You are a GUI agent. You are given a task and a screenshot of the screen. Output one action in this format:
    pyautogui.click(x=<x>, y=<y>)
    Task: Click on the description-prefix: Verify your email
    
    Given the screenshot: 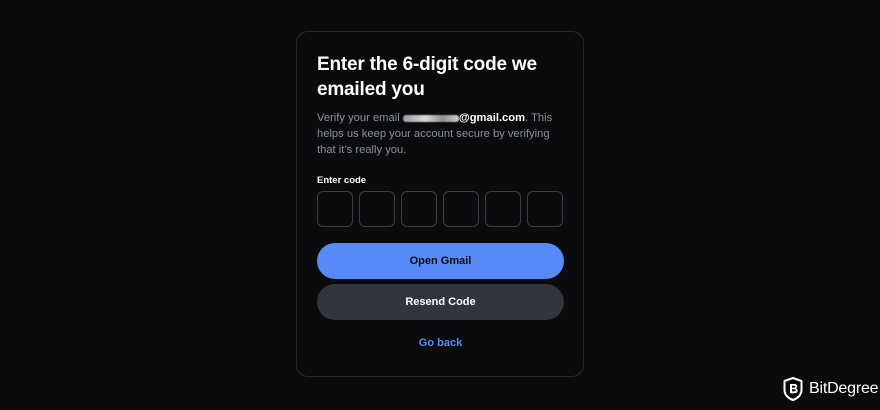 What is the action you would take?
    pyautogui.click(x=360, y=118)
    